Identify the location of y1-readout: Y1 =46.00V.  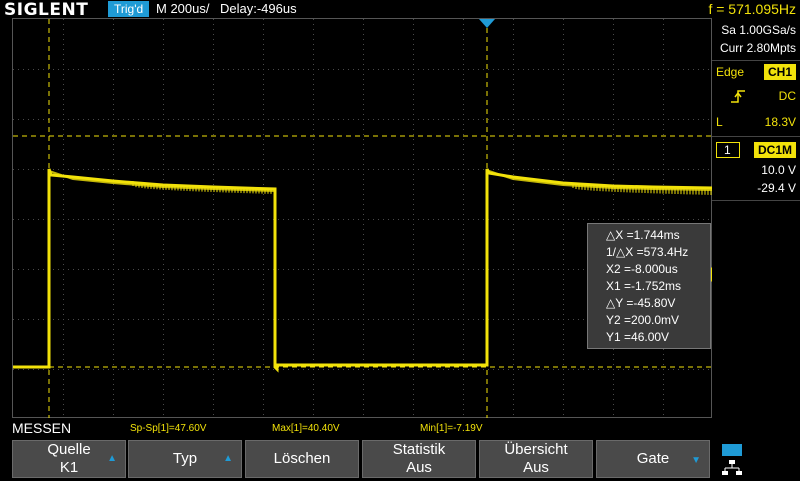
(638, 337).